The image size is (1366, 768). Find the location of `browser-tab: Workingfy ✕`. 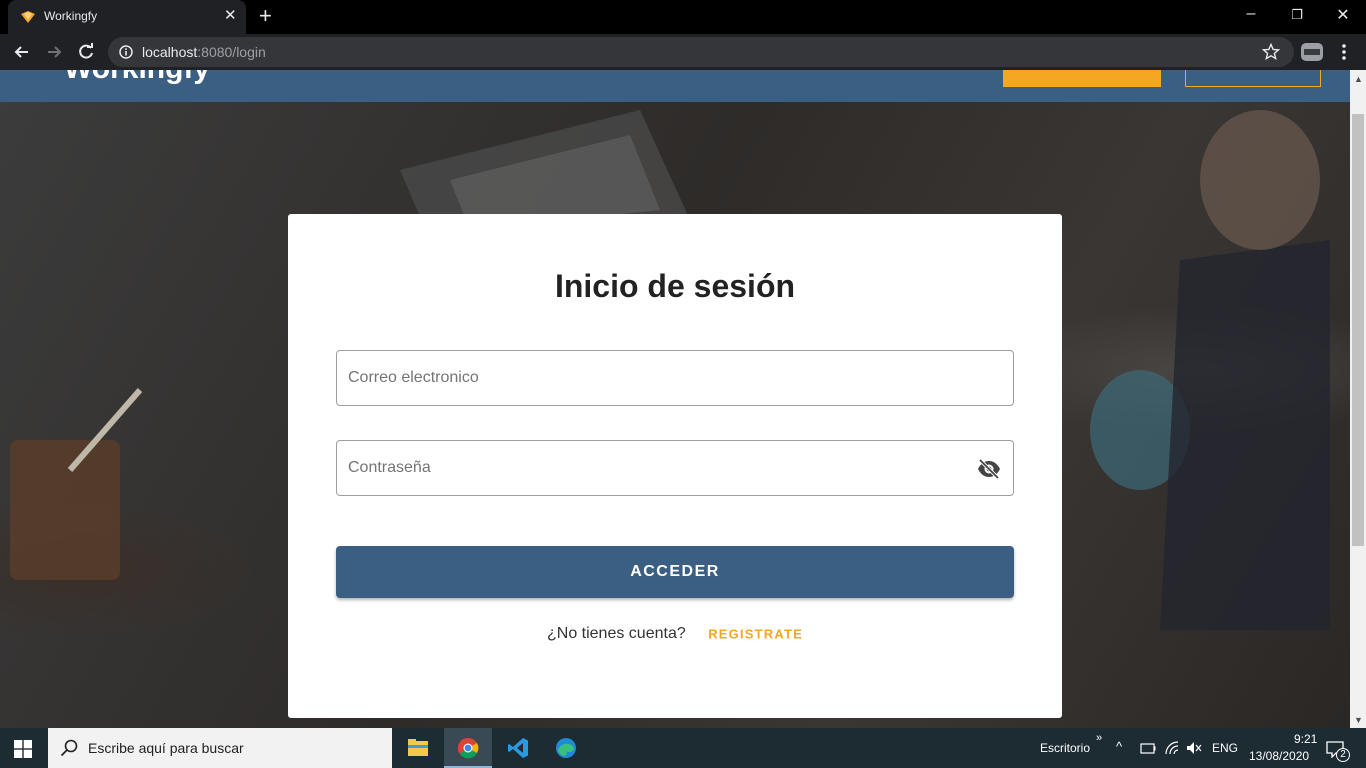

browser-tab: Workingfy ✕ is located at coordinates (127, 17).